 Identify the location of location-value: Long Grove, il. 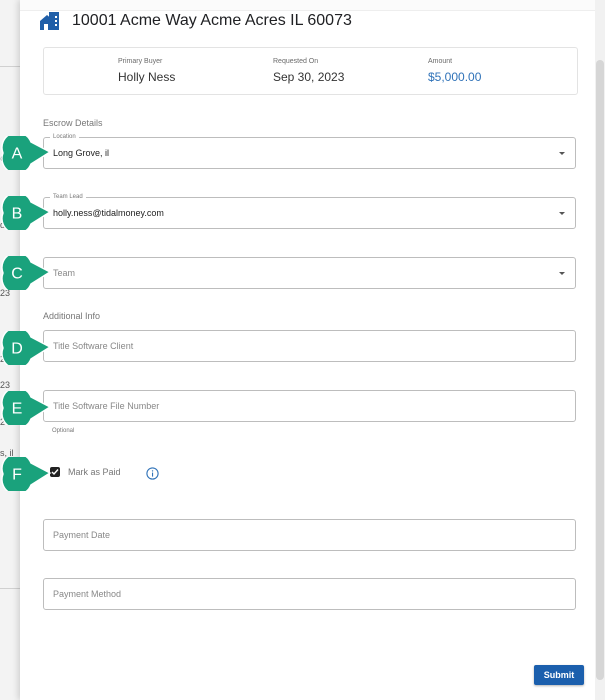
(81, 153).